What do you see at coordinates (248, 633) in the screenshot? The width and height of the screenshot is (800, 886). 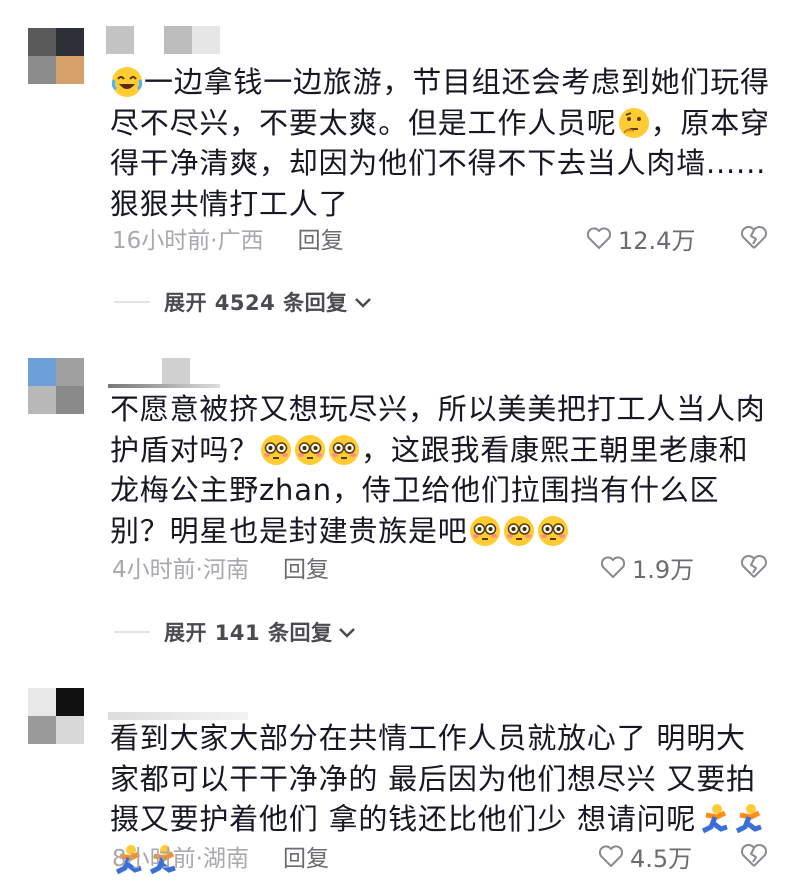 I see `expand-replies-label: 展开 141 条回复` at bounding box center [248, 633].